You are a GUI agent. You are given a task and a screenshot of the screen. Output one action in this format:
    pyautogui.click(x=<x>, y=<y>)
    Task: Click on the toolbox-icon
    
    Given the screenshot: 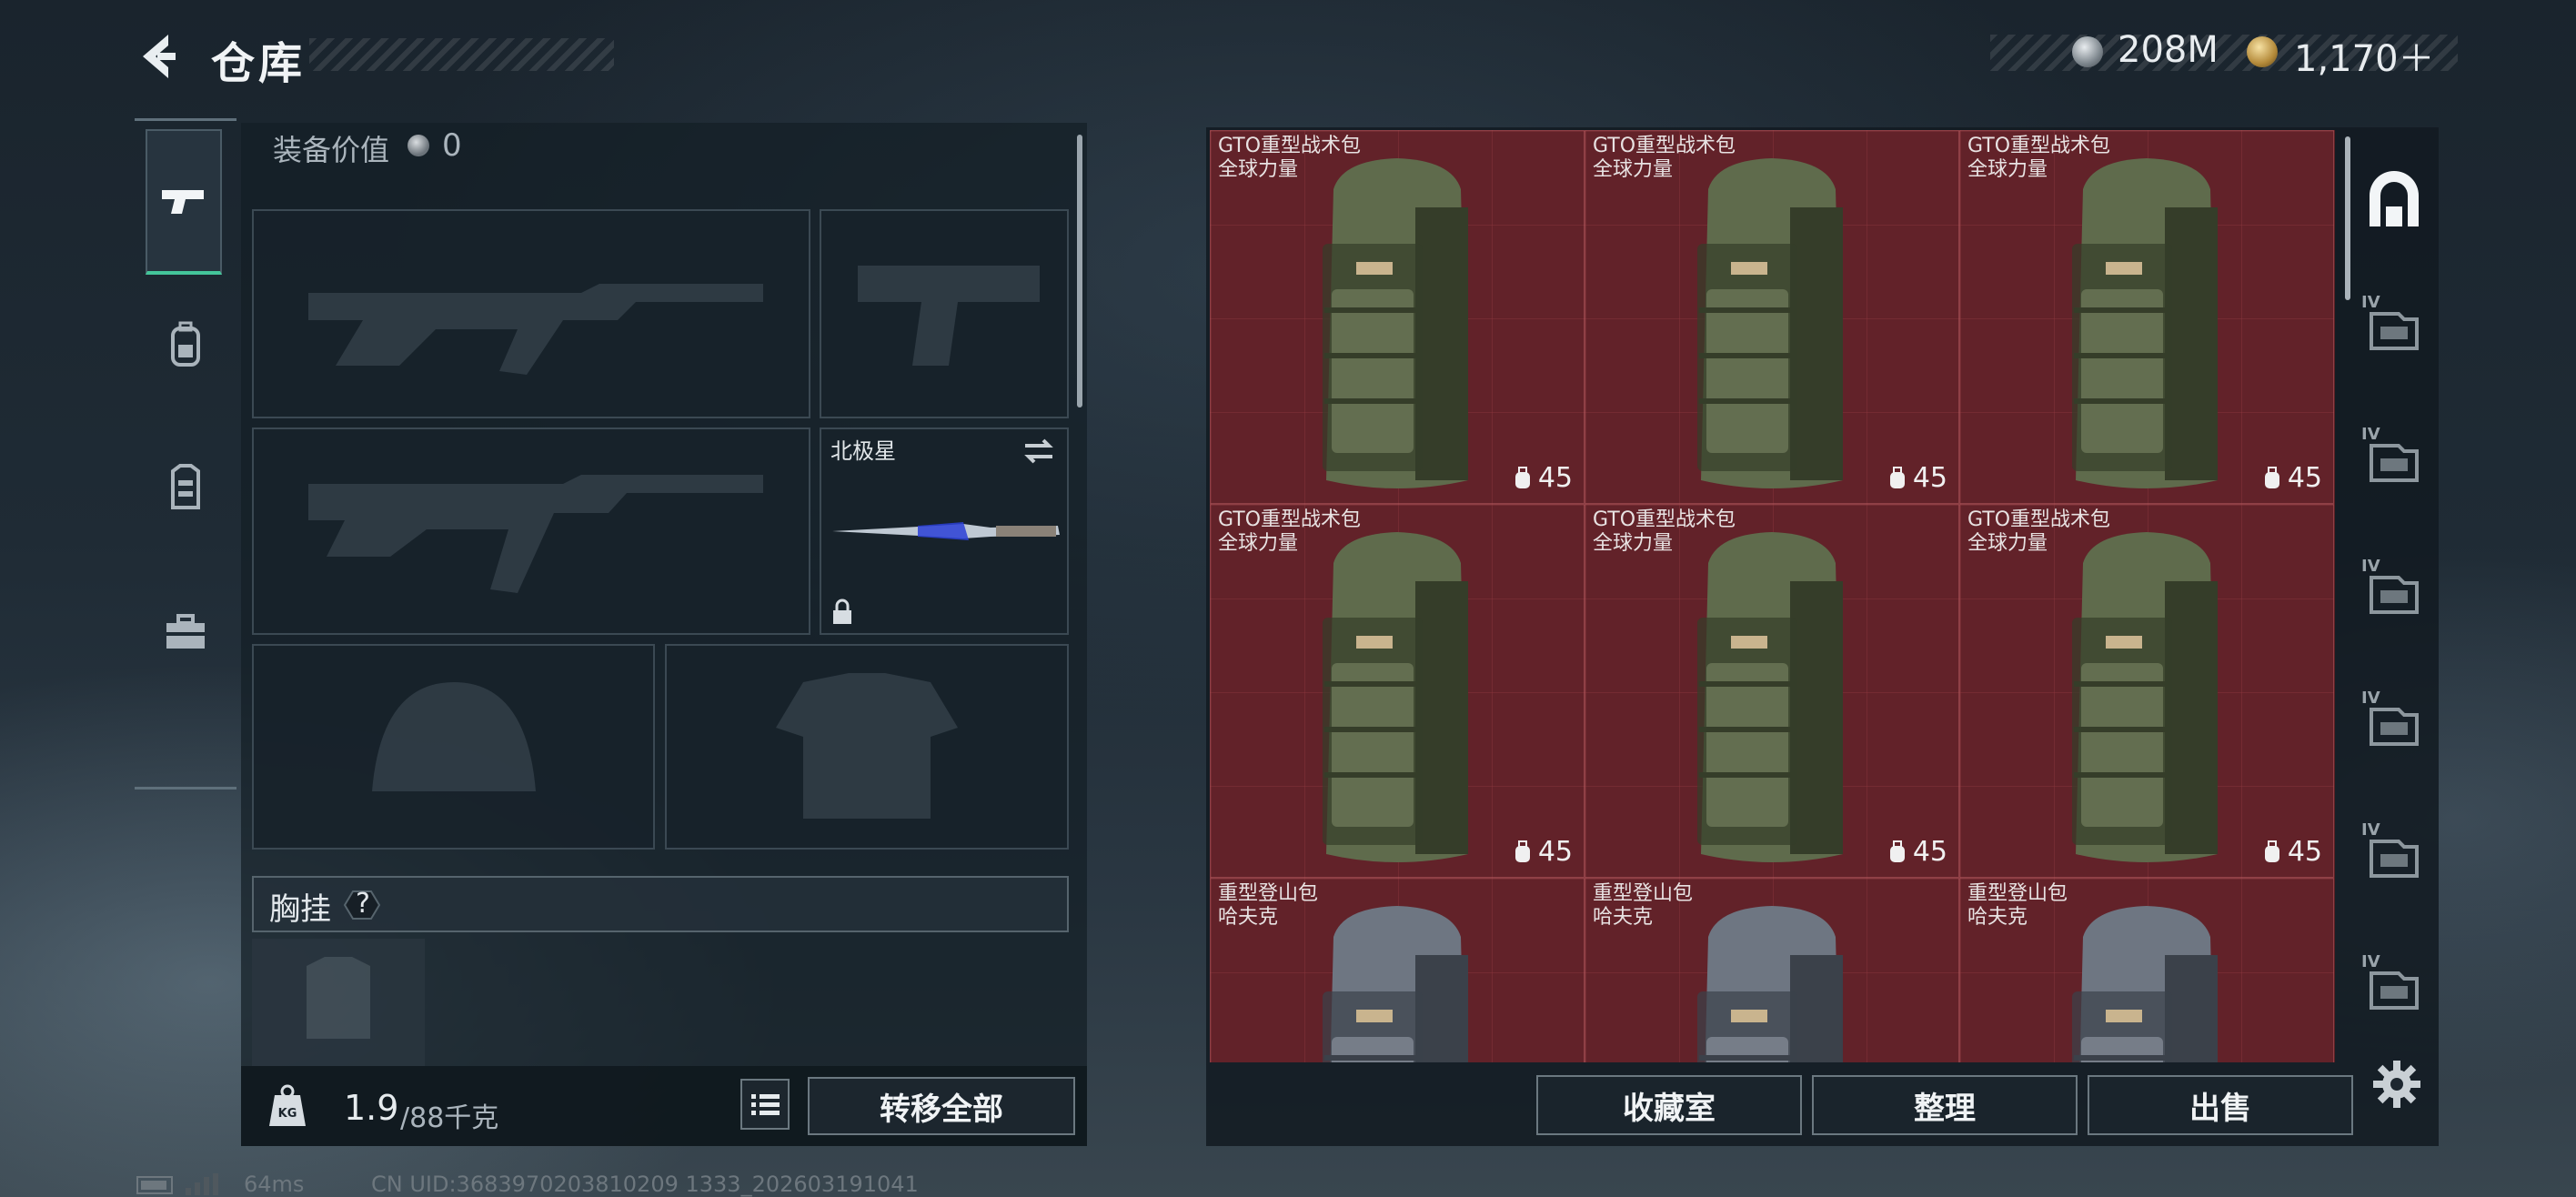 What is the action you would take?
    pyautogui.click(x=185, y=631)
    